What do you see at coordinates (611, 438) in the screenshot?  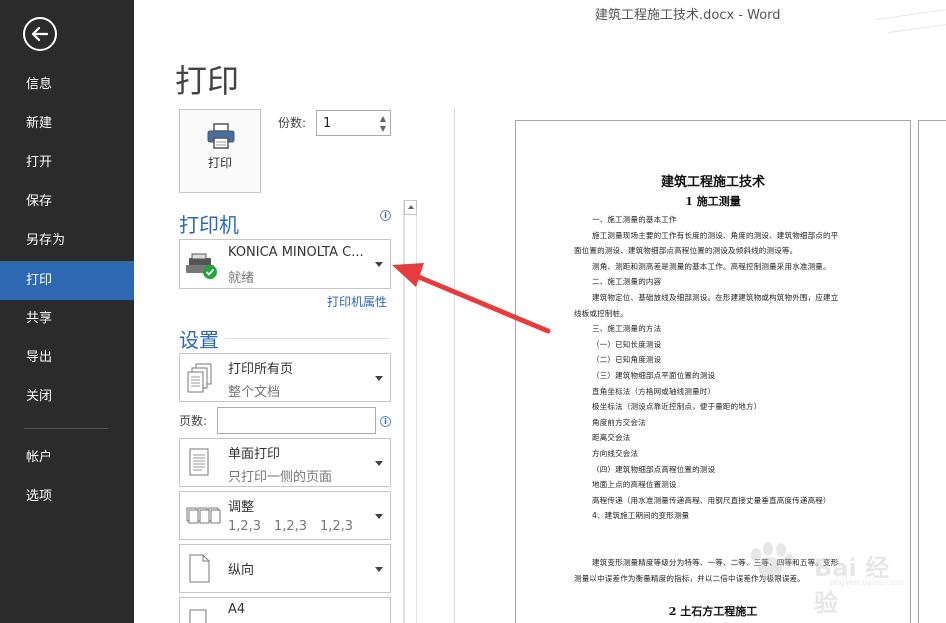 I see `document-line: 距离交会法` at bounding box center [611, 438].